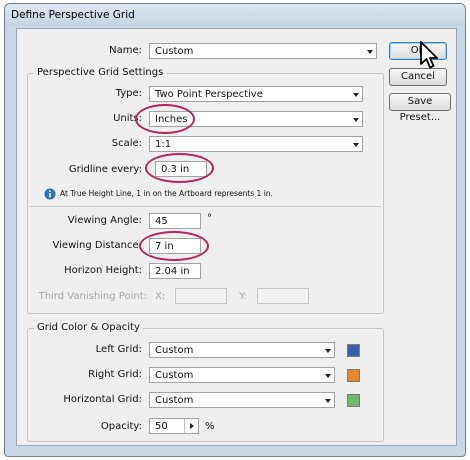  I want to click on right-grid-color-swatch, so click(353, 375).